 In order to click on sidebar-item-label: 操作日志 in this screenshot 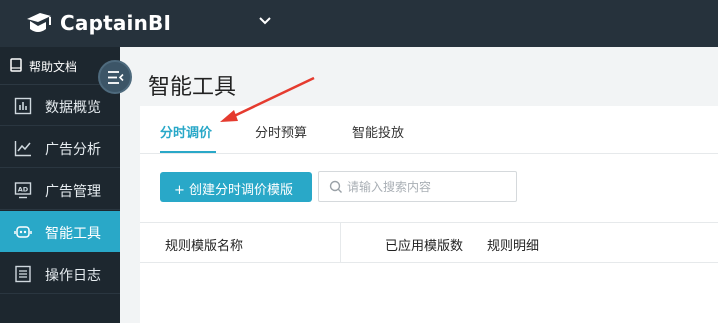, I will do `click(73, 276)`.